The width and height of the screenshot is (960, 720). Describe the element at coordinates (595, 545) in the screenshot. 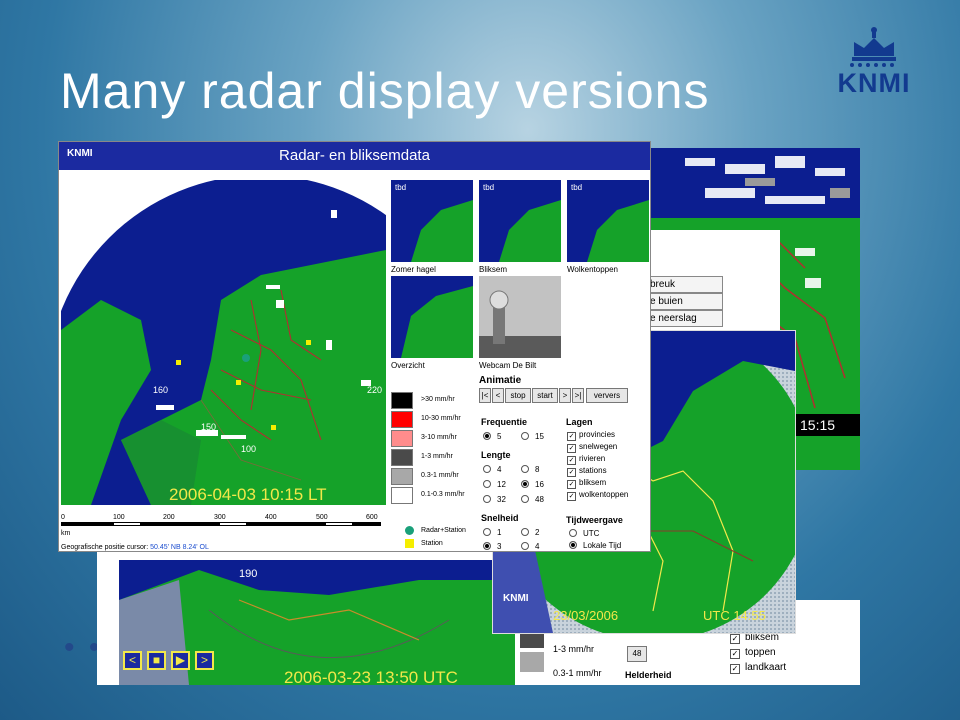

I see `time-option: Lokale Tijd` at that location.